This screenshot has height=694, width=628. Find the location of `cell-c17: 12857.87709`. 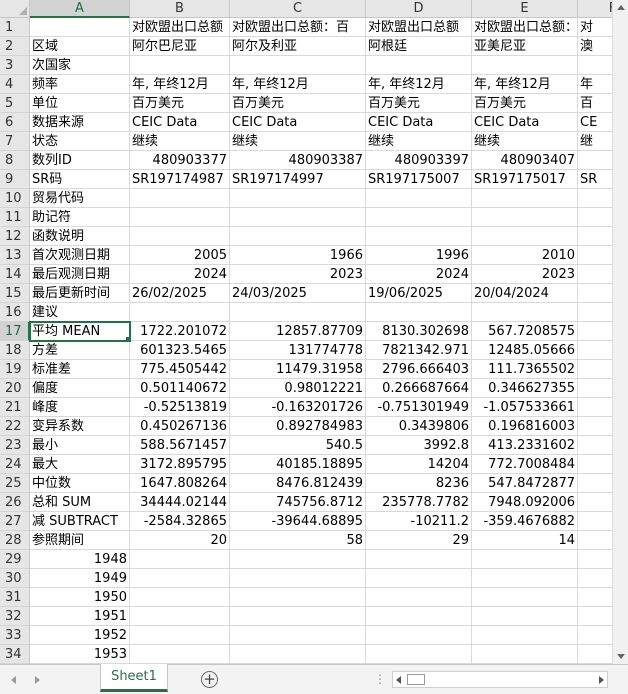

cell-c17: 12857.87709 is located at coordinates (298, 331).